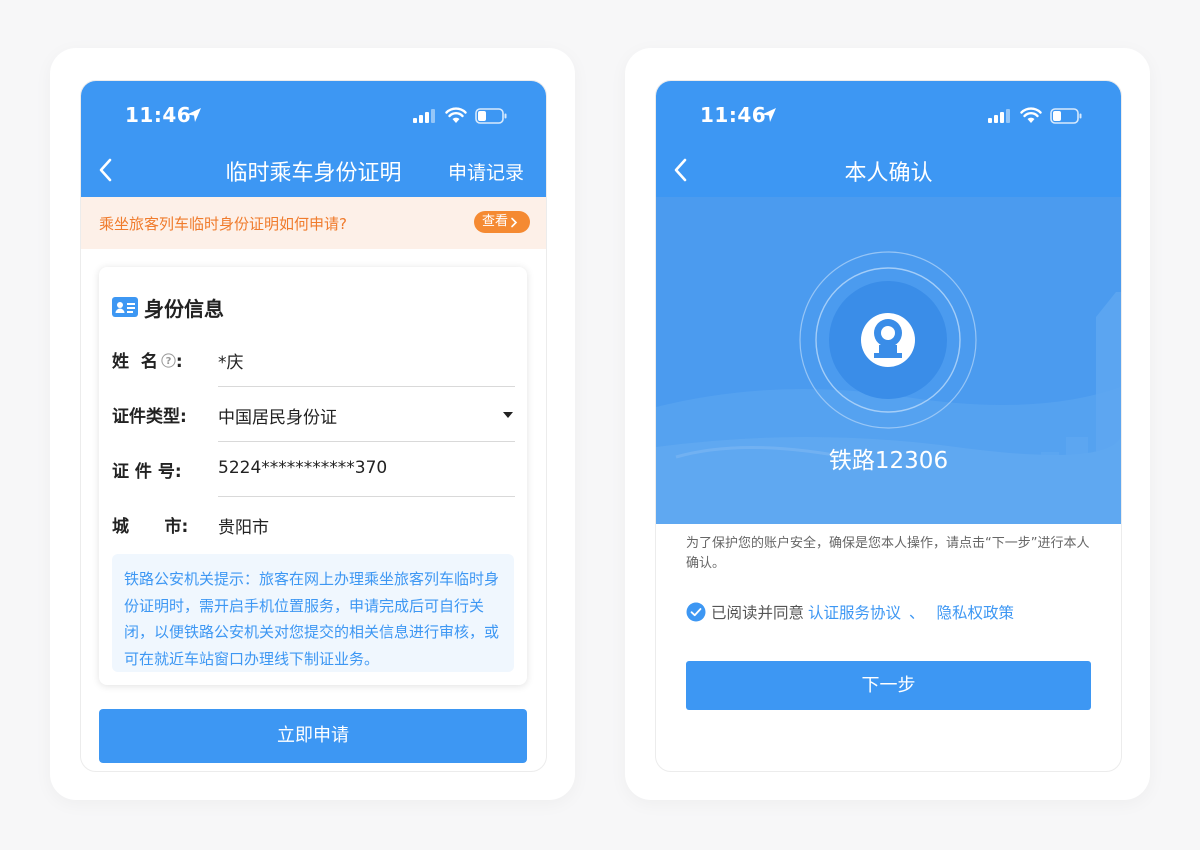  Describe the element at coordinates (514, 222) in the screenshot. I see `chevron-right-icon` at that location.